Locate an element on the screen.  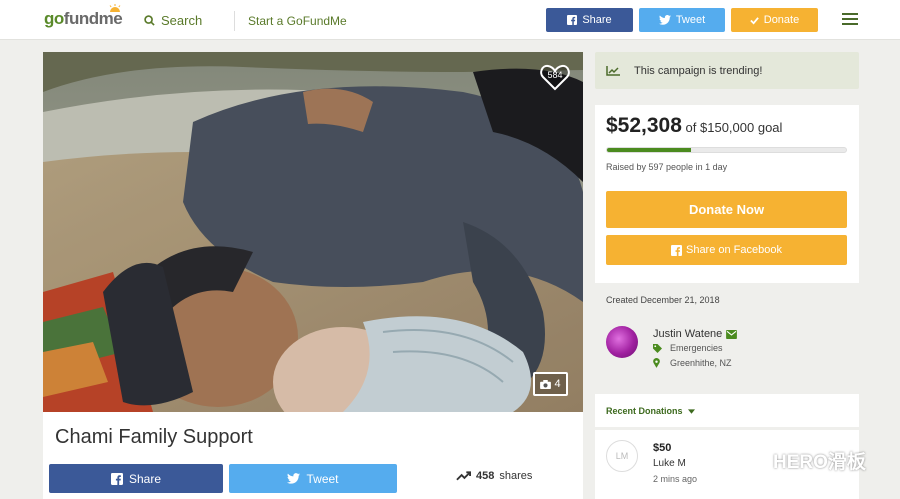
recent-donations-toggle: Recent Donations is located at coordinates (650, 411).